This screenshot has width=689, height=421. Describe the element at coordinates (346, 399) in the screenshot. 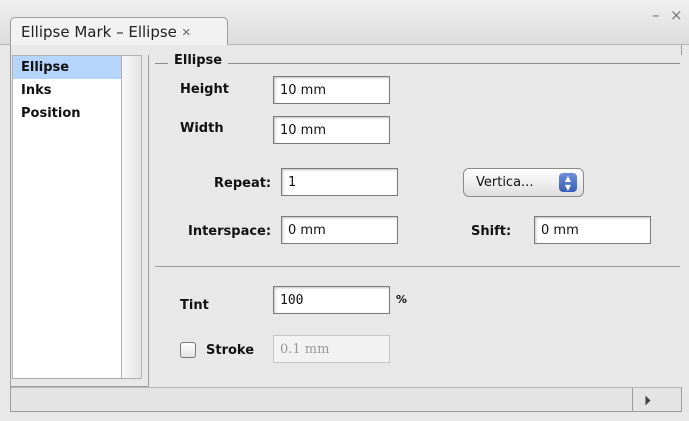

I see `panel-status-bar` at that location.